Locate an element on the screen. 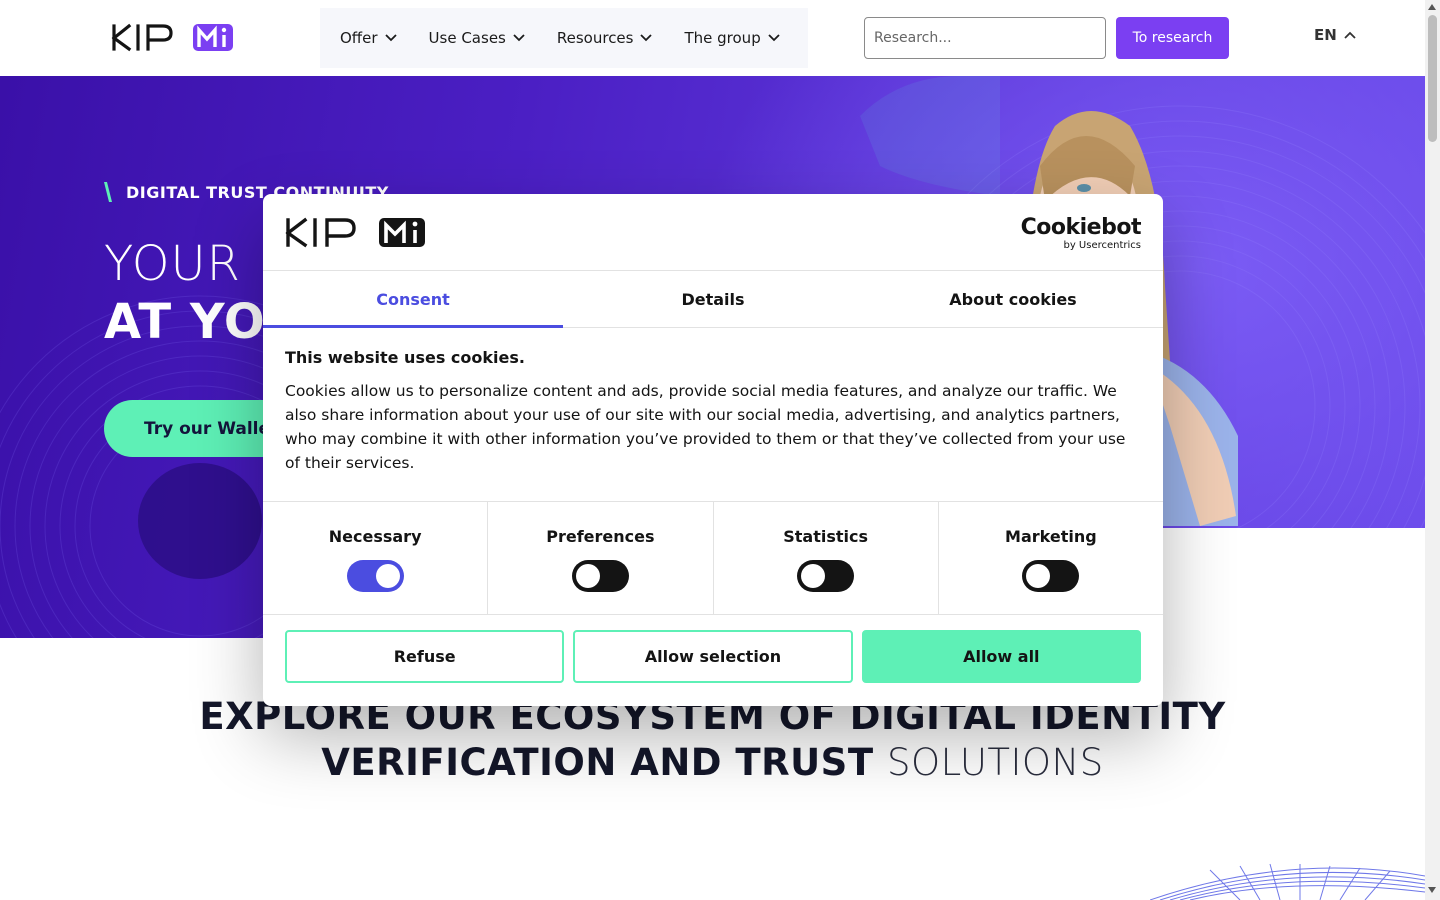 This screenshot has width=1440, height=900. main-nav: Offer Use Cases Resources The group is located at coordinates (564, 38).